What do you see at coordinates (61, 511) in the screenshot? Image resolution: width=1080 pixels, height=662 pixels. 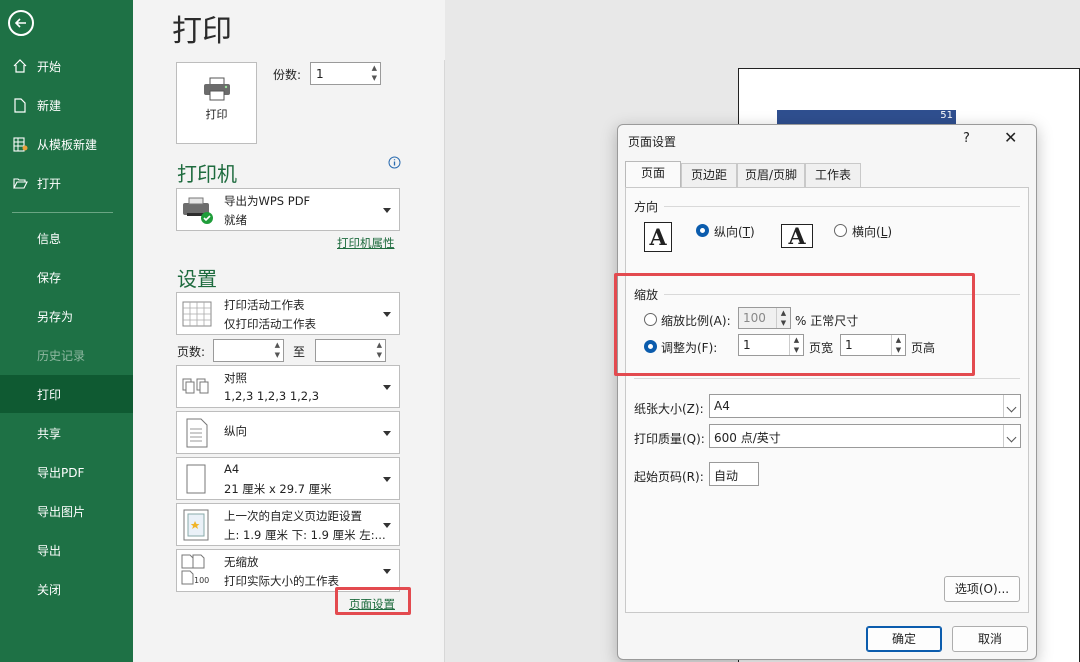 I see `sidebar-item-label: 导出图片` at bounding box center [61, 511].